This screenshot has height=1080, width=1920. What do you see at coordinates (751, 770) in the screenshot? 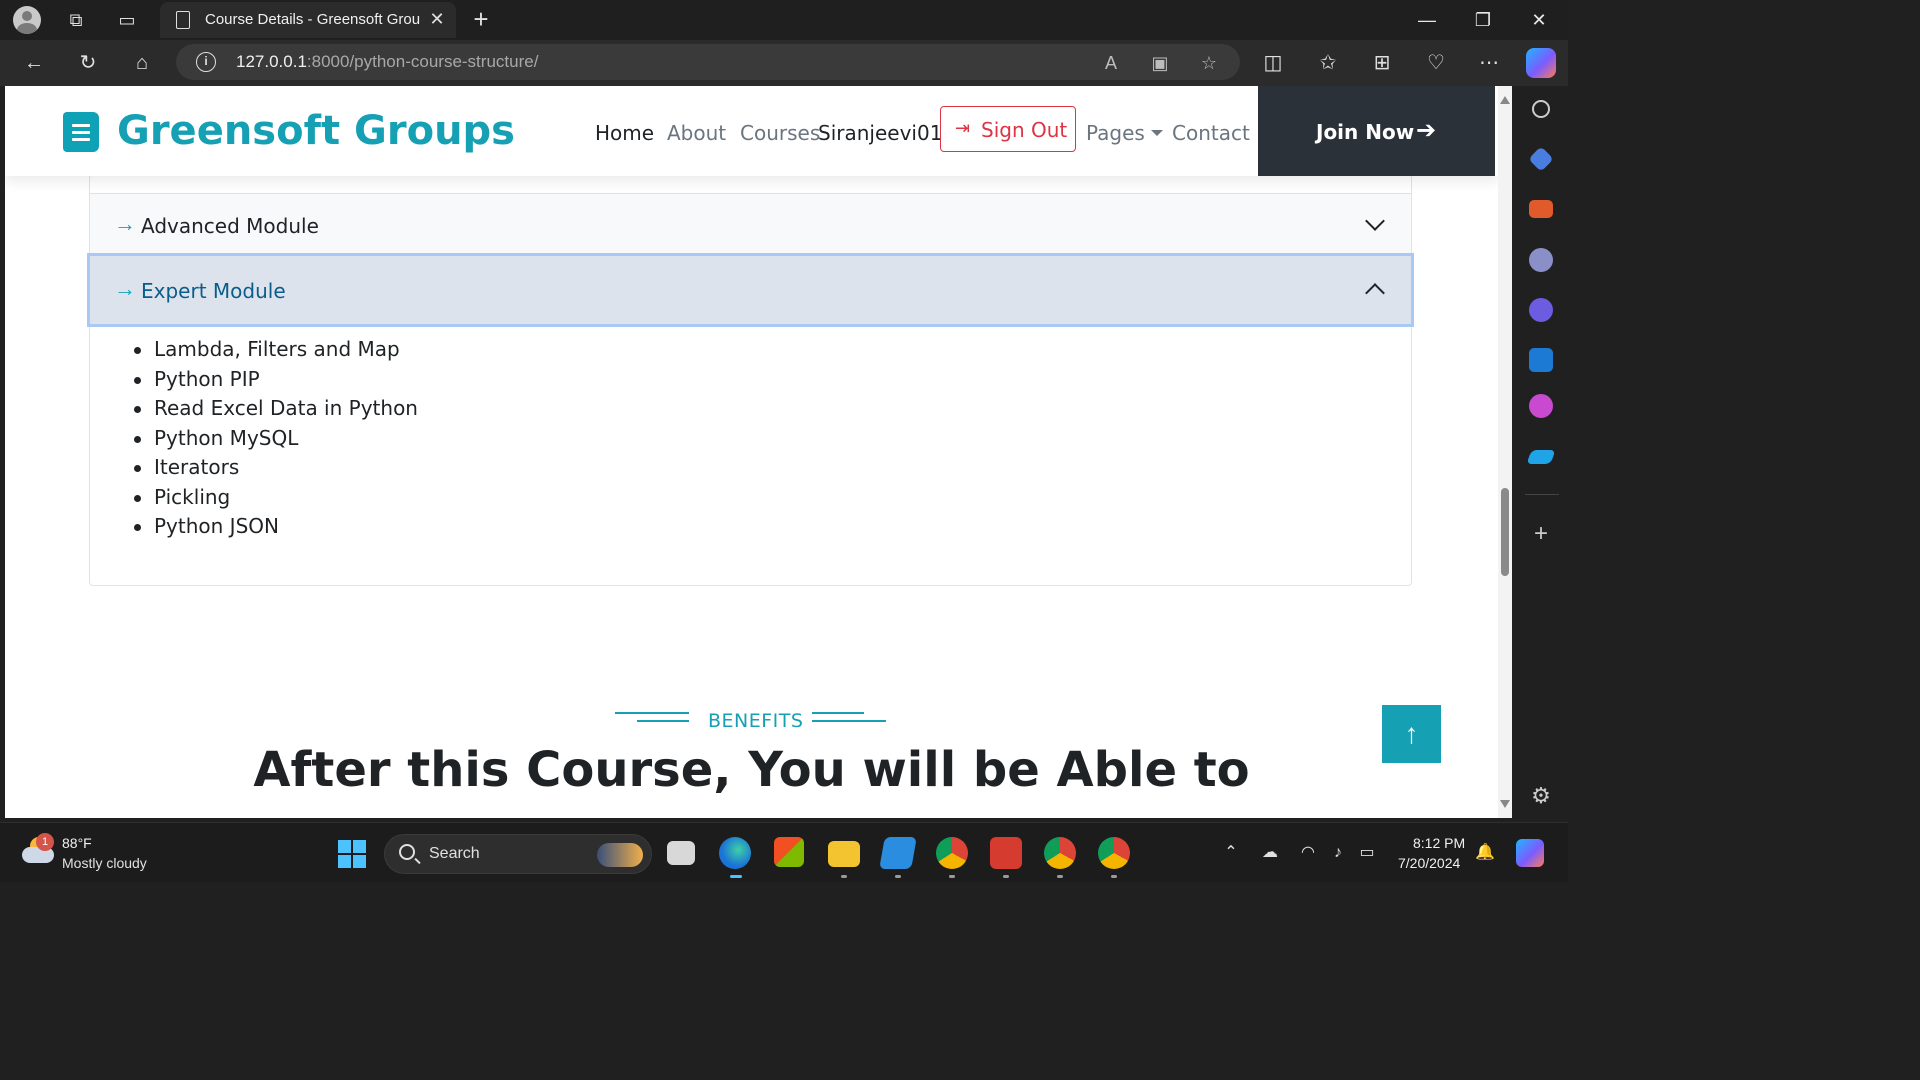
I see `benefits-heading: After this Course, You will be Able to` at bounding box center [751, 770].